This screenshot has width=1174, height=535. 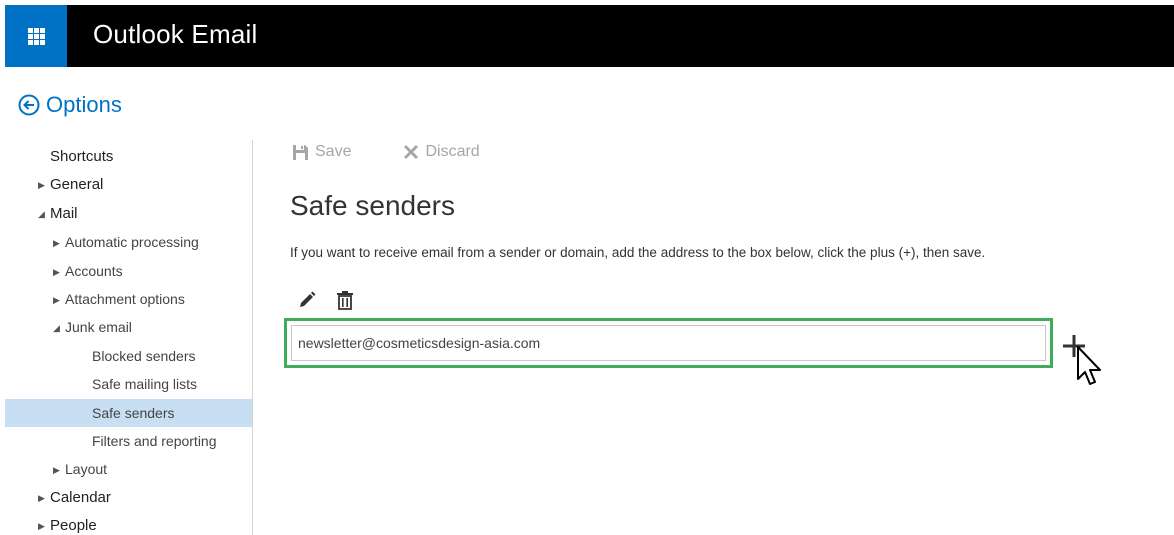 What do you see at coordinates (345, 300) in the screenshot?
I see `trash-delete-icon` at bounding box center [345, 300].